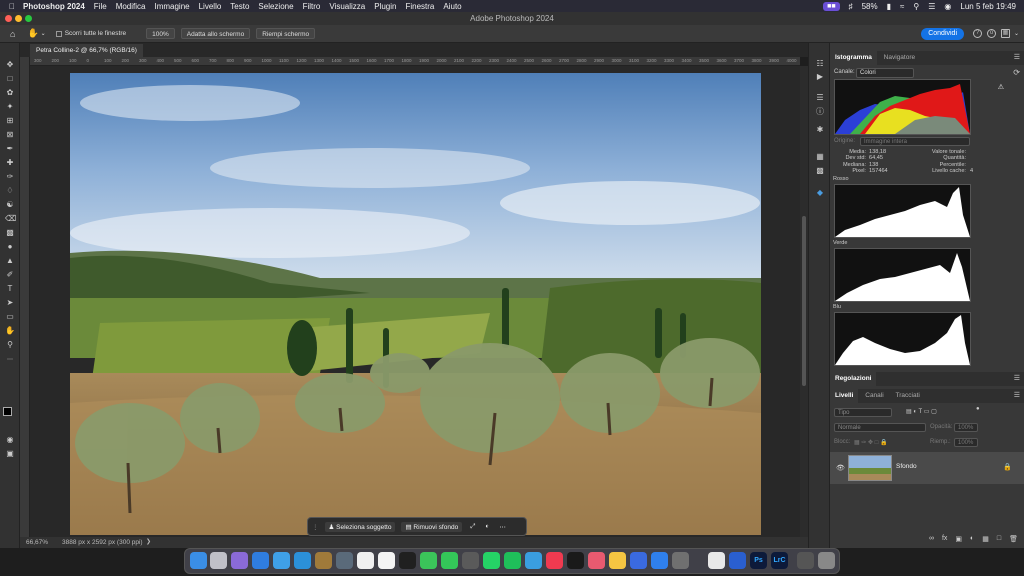 This screenshot has width=1024, height=576. What do you see at coordinates (779, 560) in the screenshot?
I see `lightroom-classic-icon: LrC` at bounding box center [779, 560].